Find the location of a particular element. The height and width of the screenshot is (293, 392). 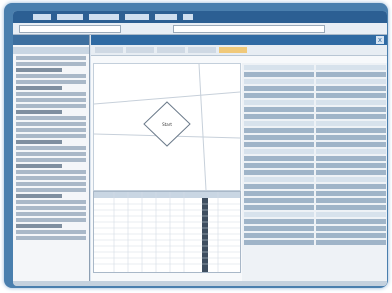

editor-tabs is located at coordinates (239, 50).